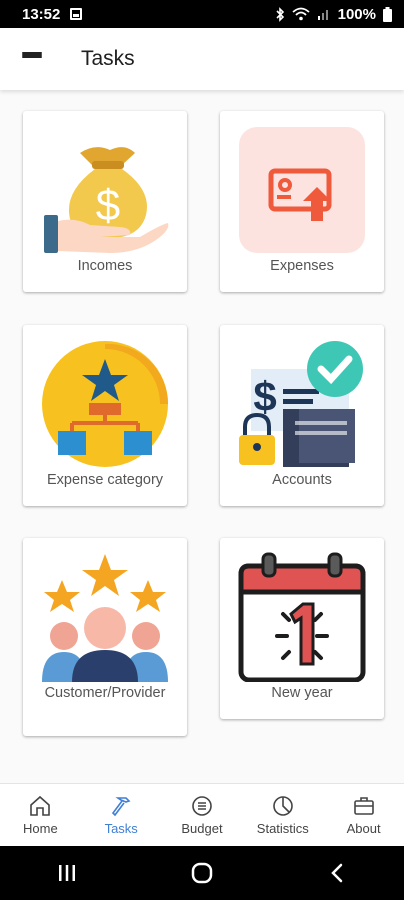 This screenshot has height=900, width=404. What do you see at coordinates (302, 266) in the screenshot?
I see `tile-label: Expenses` at bounding box center [302, 266].